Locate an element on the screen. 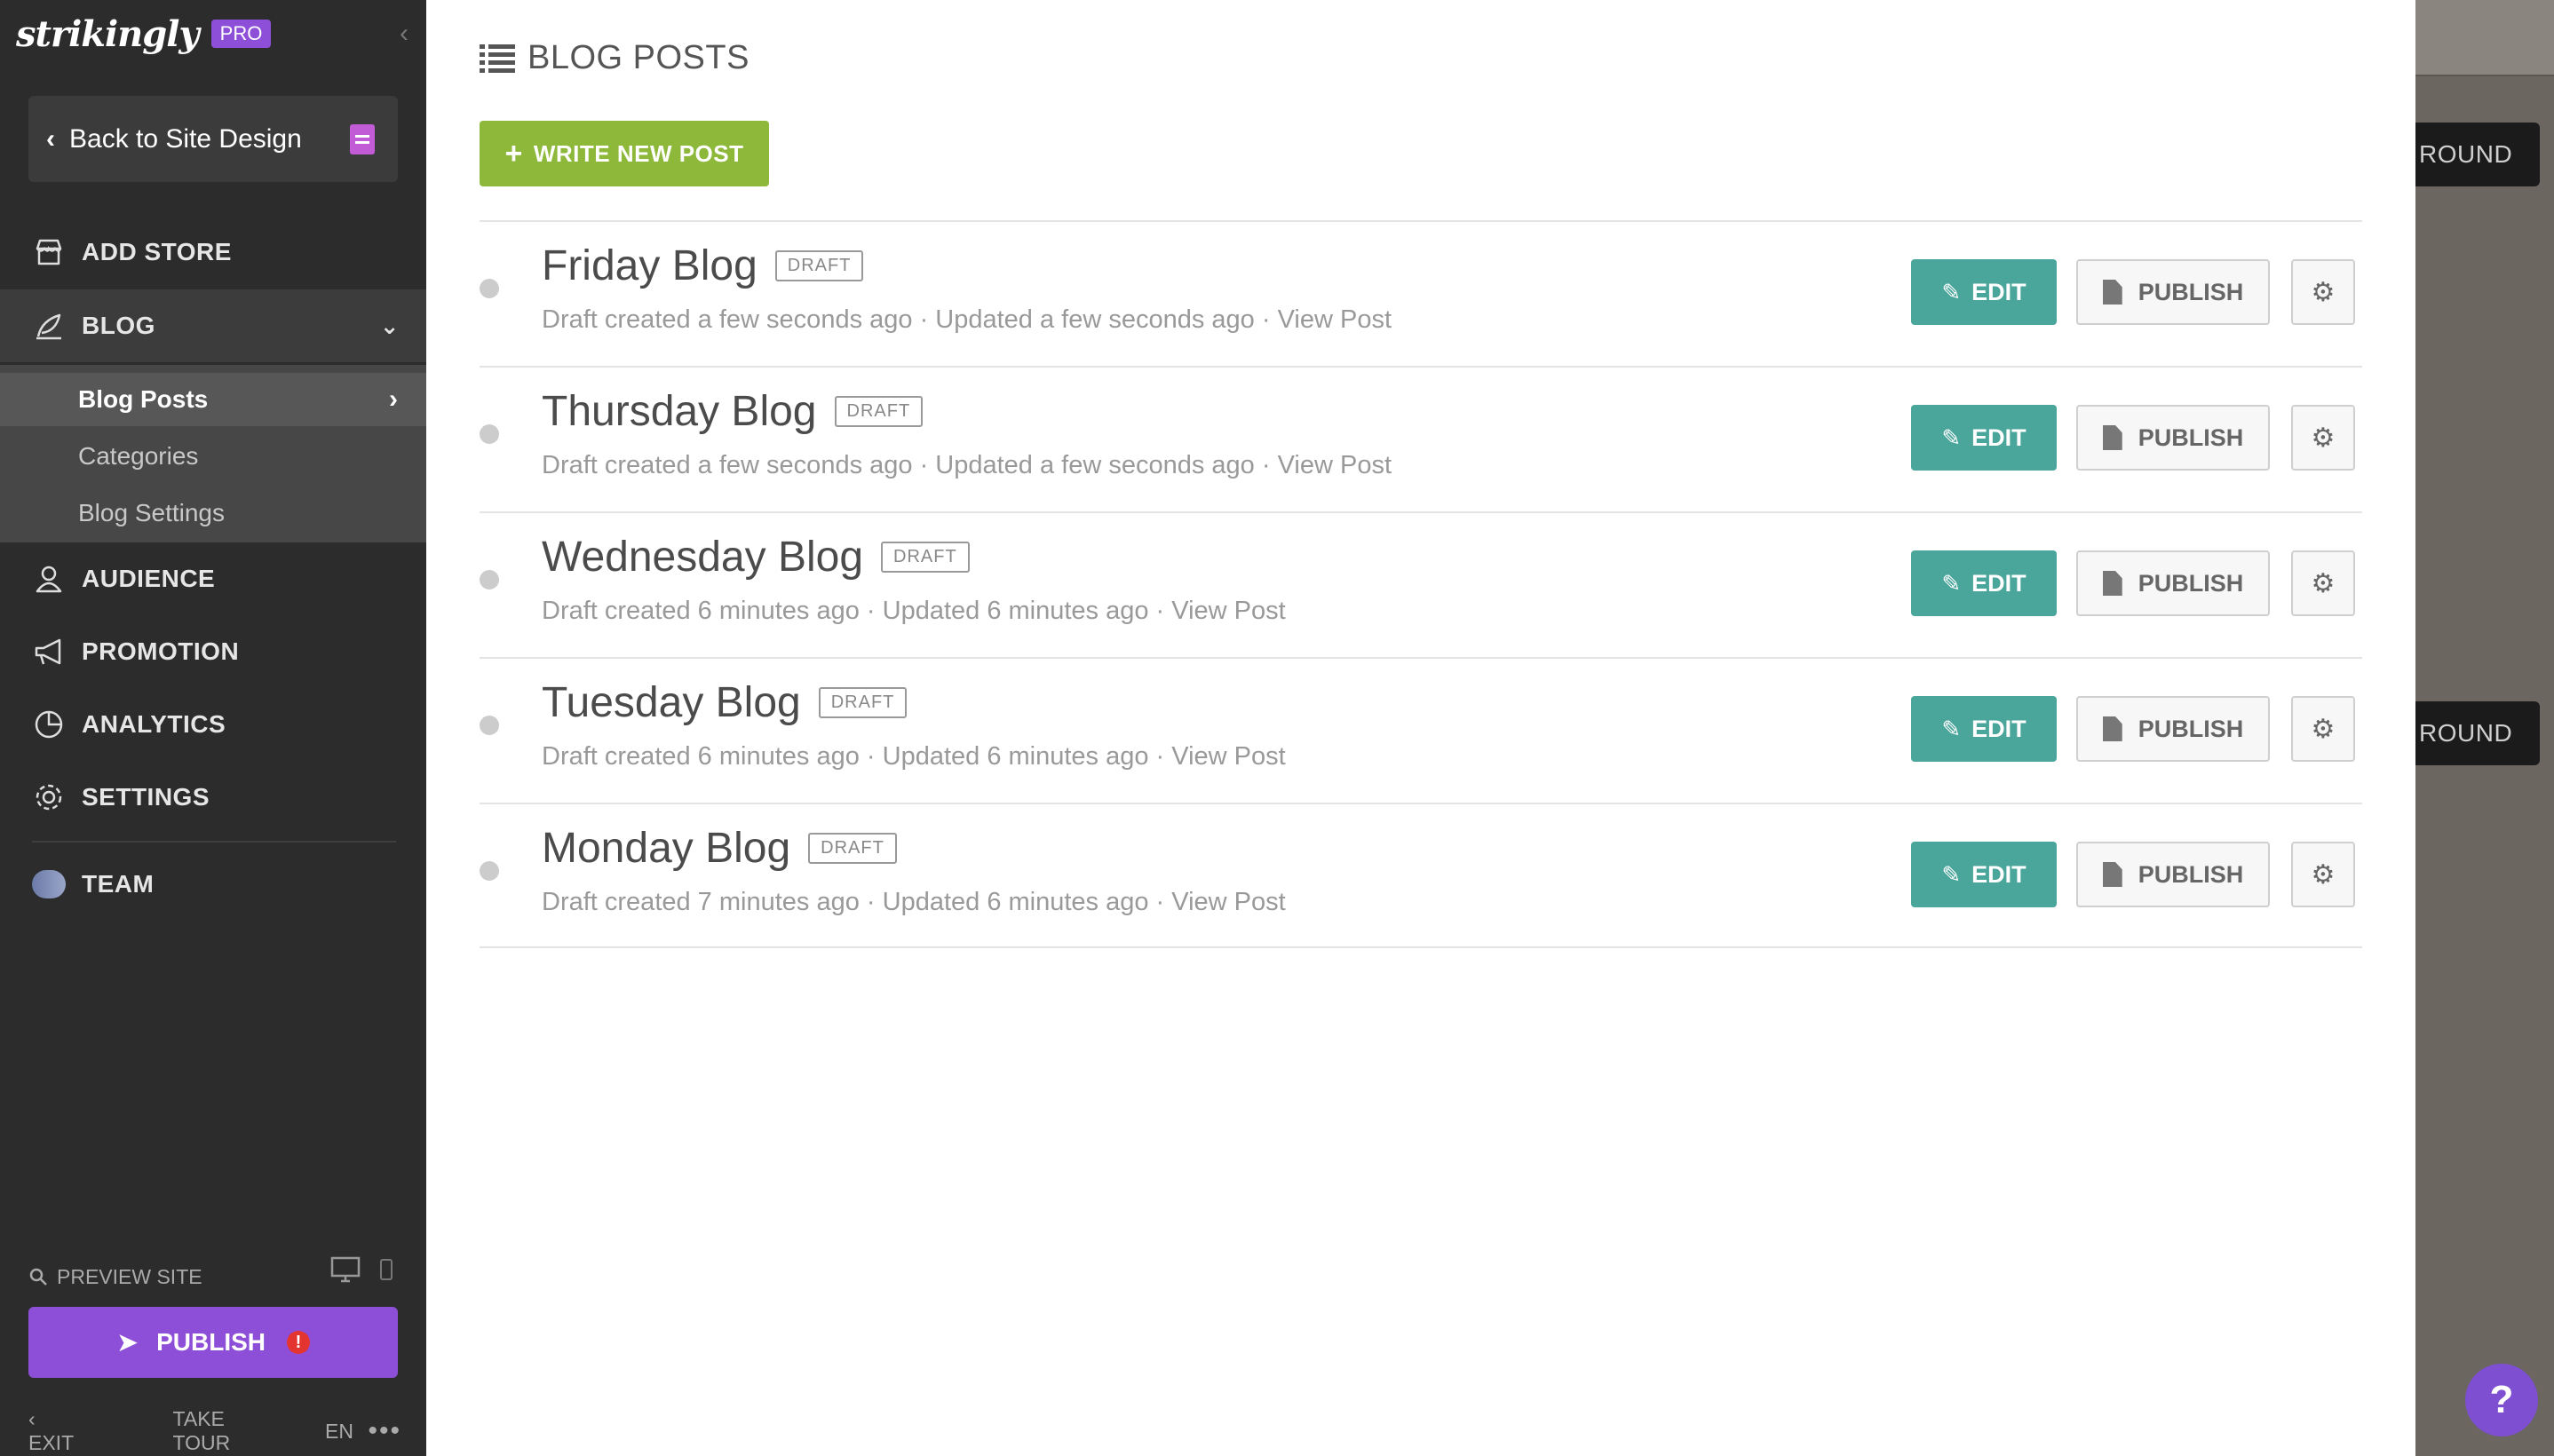 The image size is (2554, 1456). site-preview-background: ROUND ROUND is located at coordinates (2484, 728).